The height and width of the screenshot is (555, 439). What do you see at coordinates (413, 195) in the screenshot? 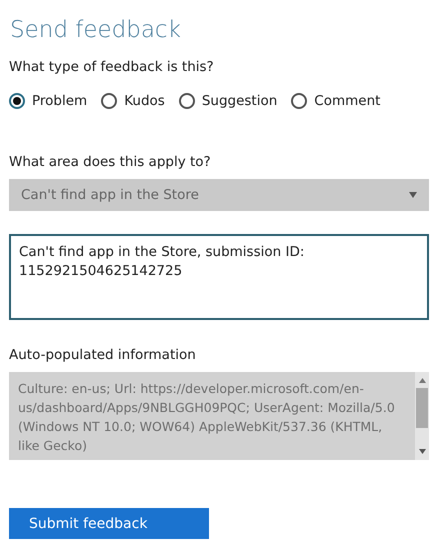
I see `caret-icon` at bounding box center [413, 195].